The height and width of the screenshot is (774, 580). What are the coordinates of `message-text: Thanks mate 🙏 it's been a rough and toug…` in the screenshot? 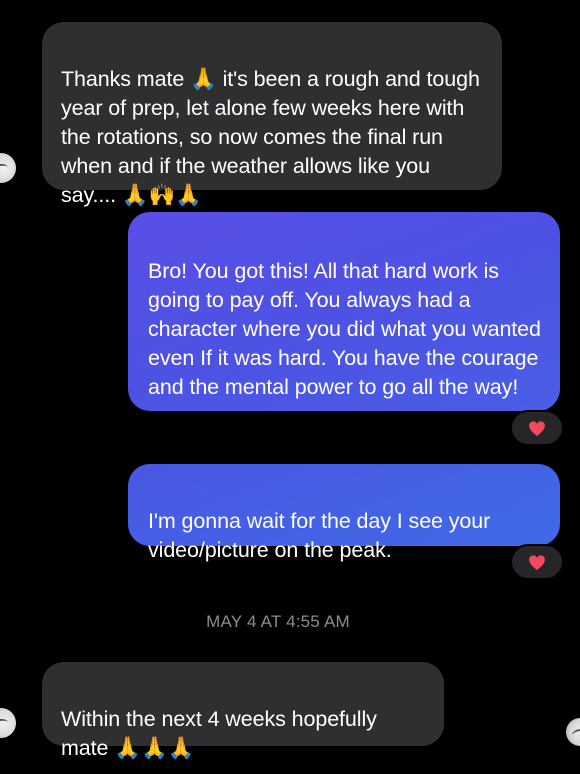 It's located at (270, 137).